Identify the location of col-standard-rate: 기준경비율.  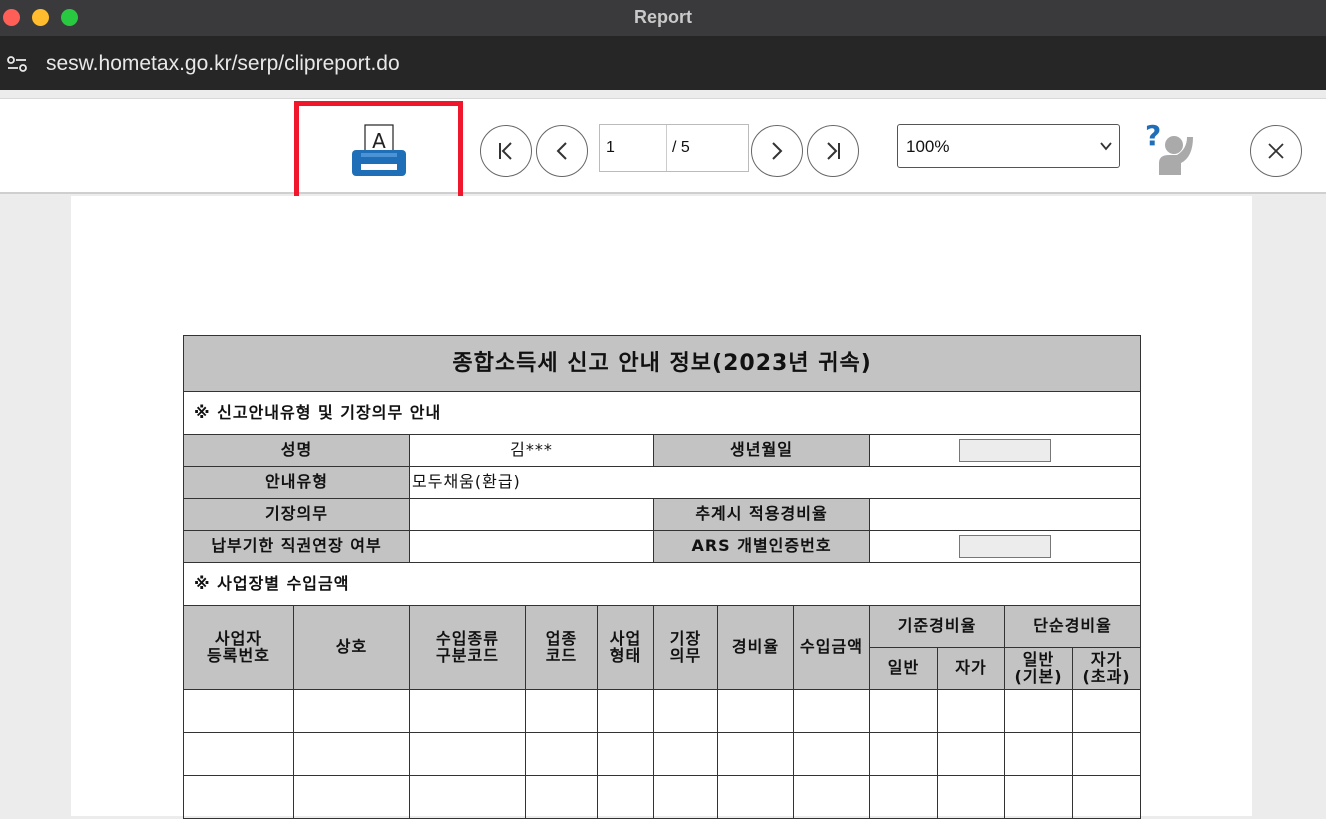
(937, 626).